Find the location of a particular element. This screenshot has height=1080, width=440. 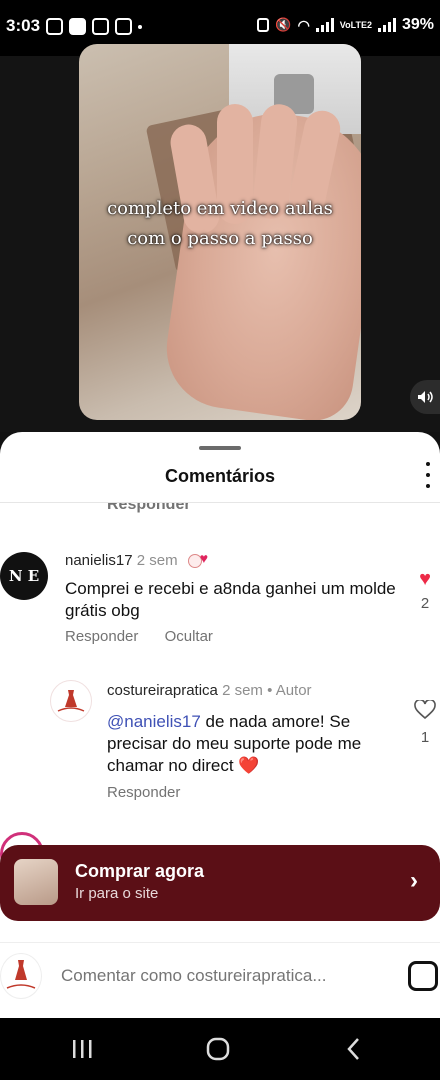

recent-apps-icon is located at coordinates (82, 1049).